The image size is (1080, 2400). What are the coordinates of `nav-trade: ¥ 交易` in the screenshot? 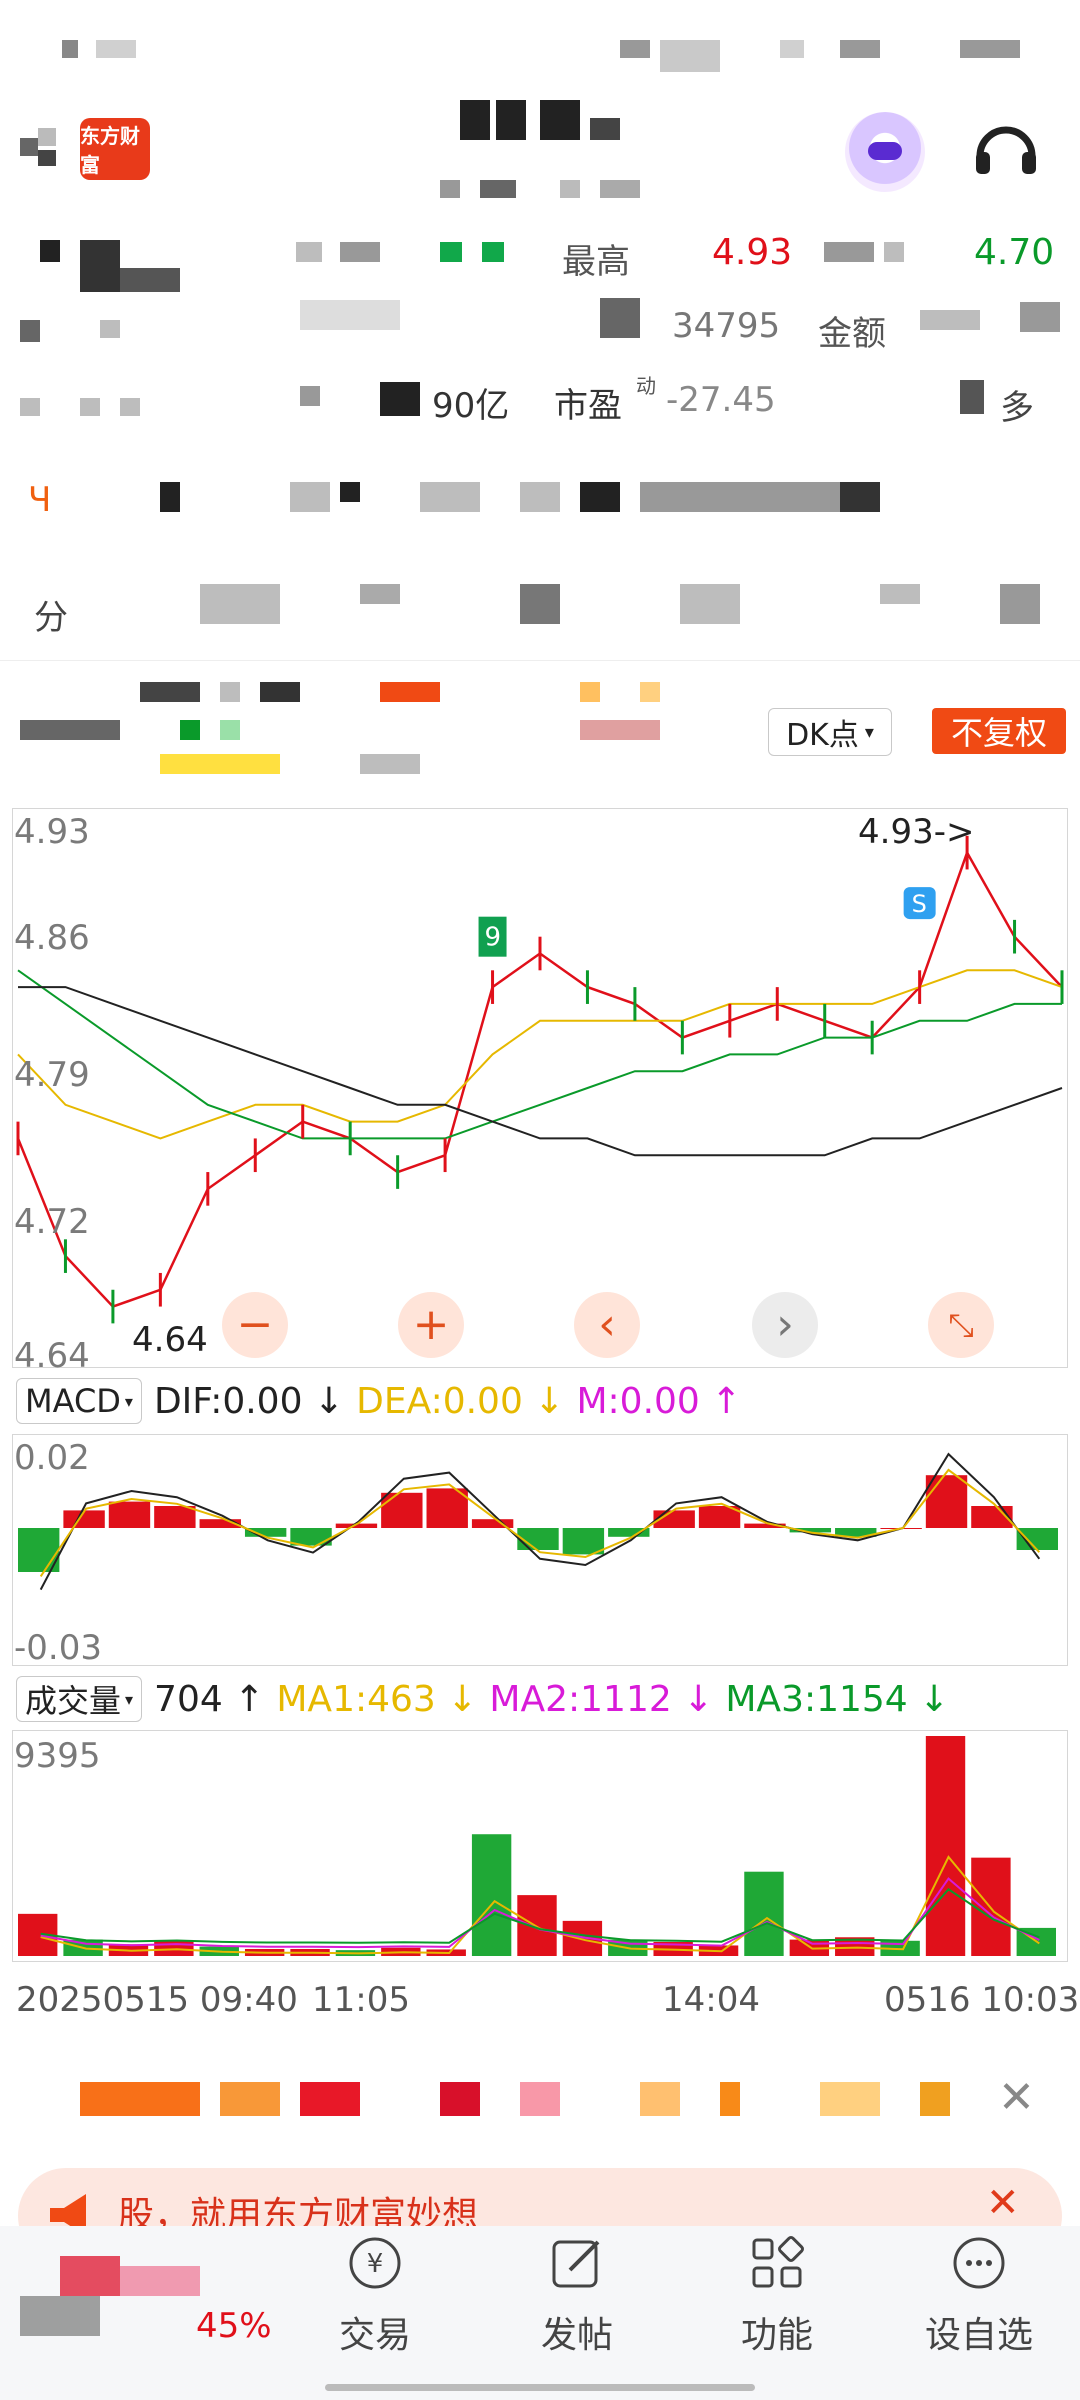 It's located at (375, 2296).